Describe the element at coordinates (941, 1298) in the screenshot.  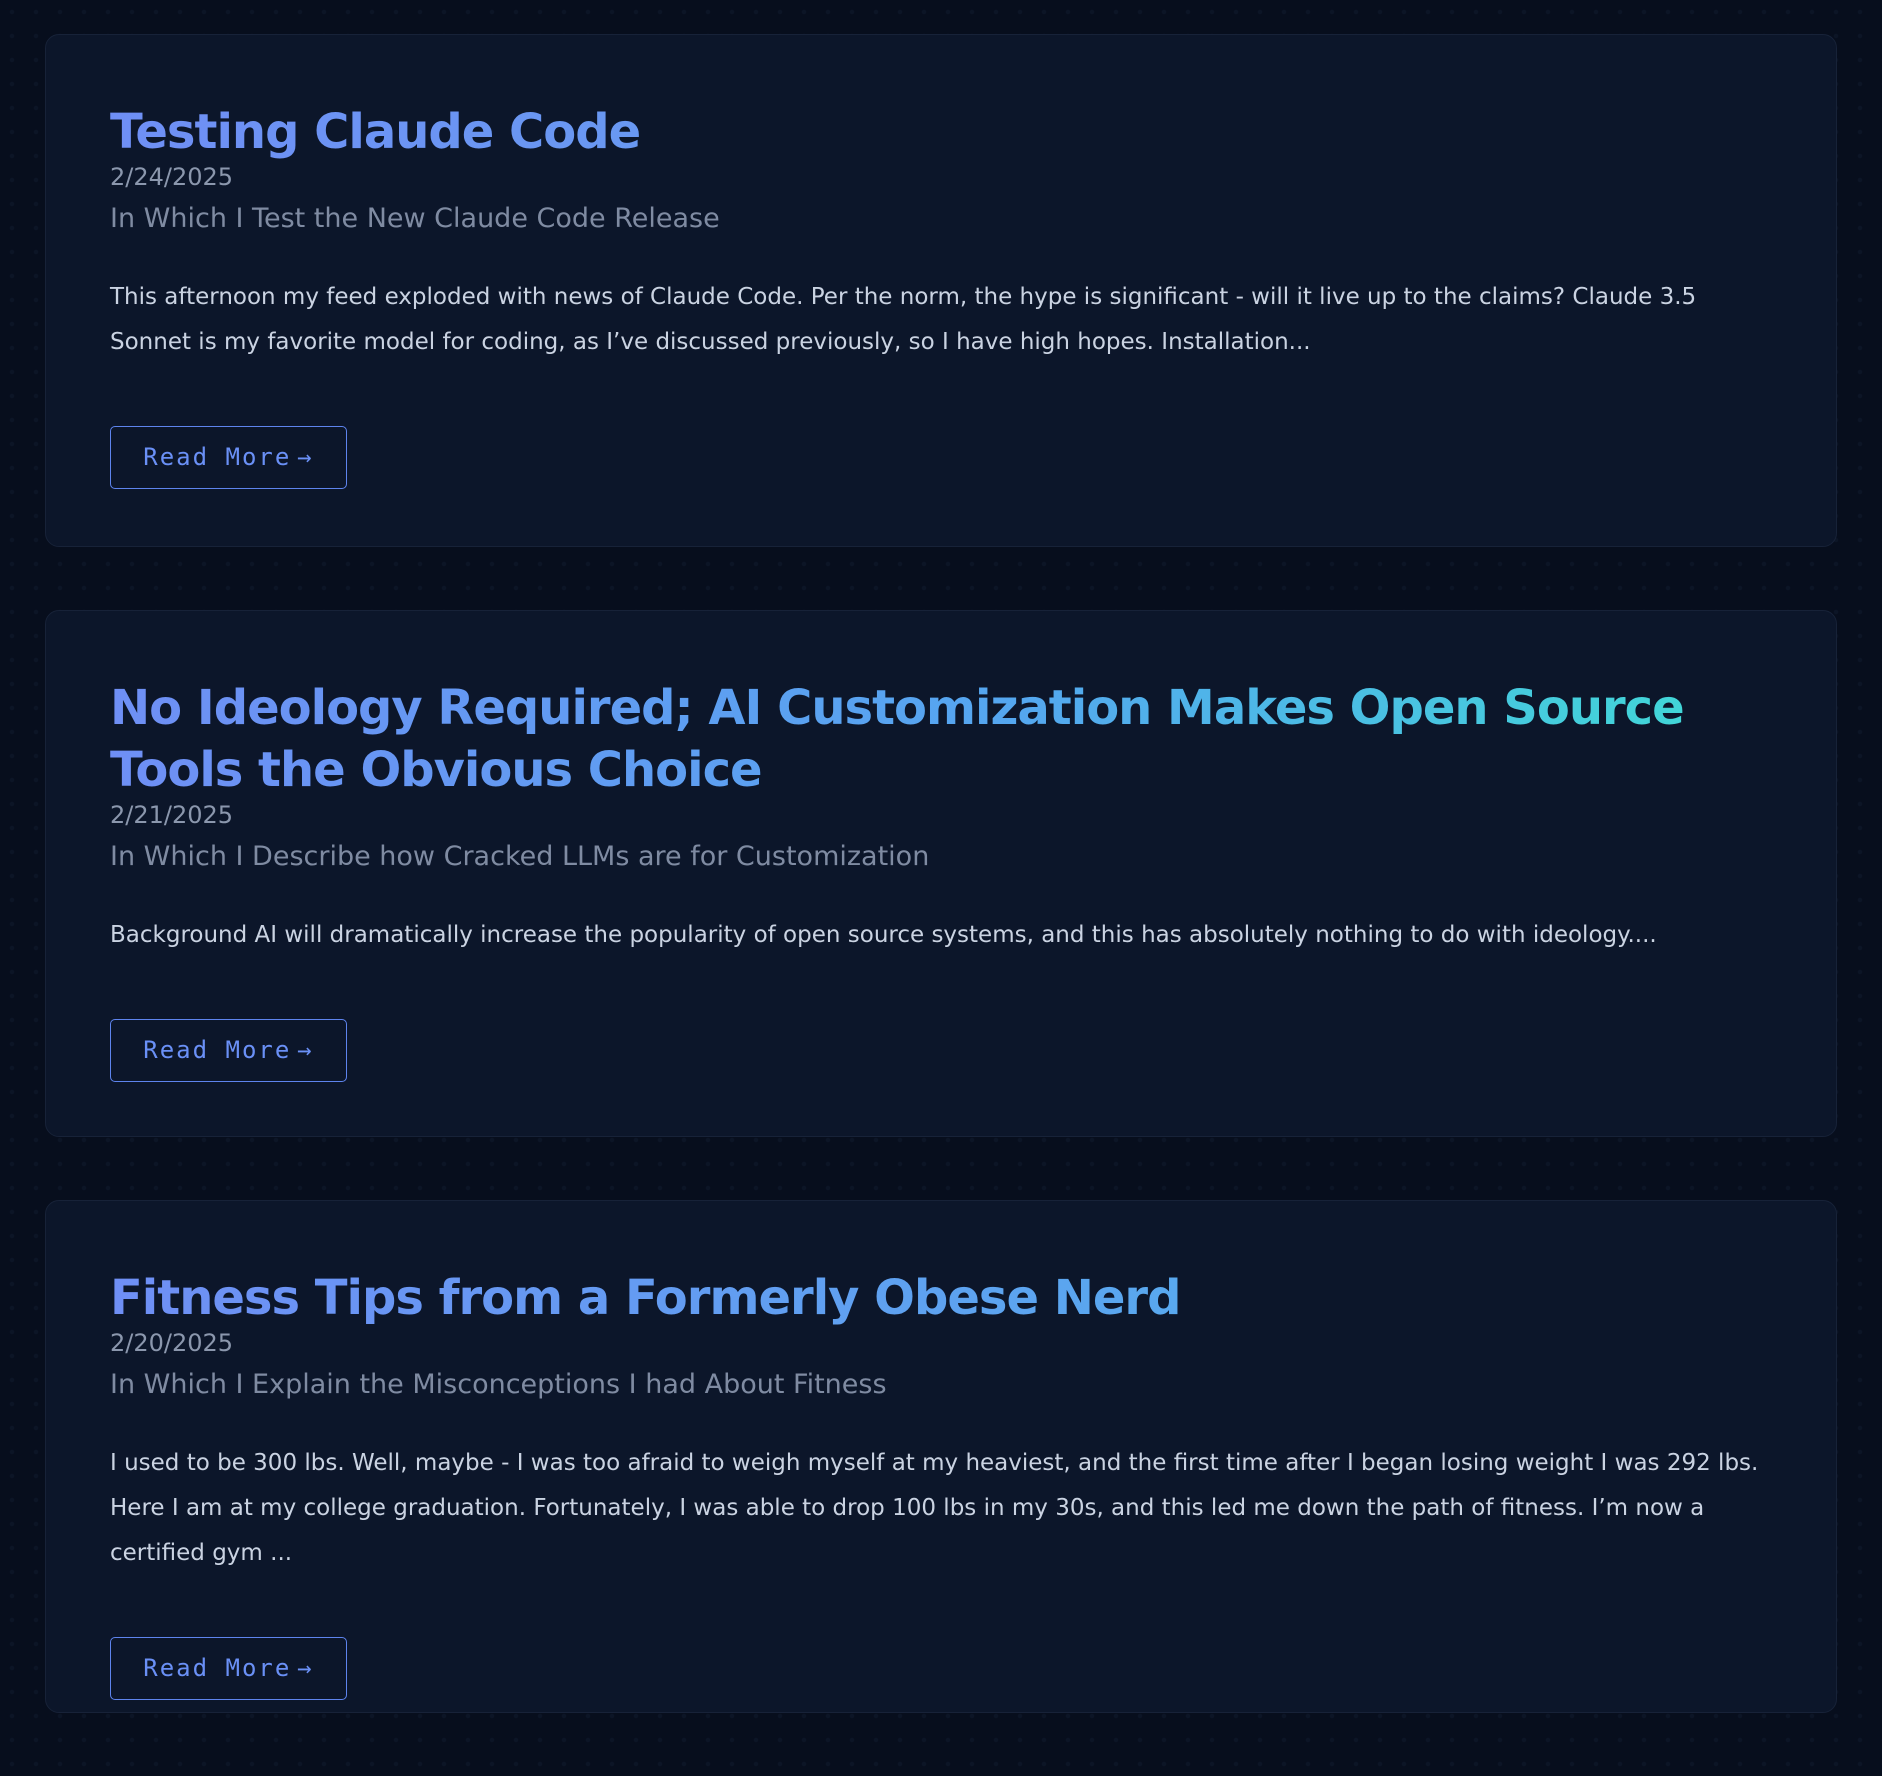
I see `post-title: Fitness Tips from a Formerly Obese Nerd` at that location.